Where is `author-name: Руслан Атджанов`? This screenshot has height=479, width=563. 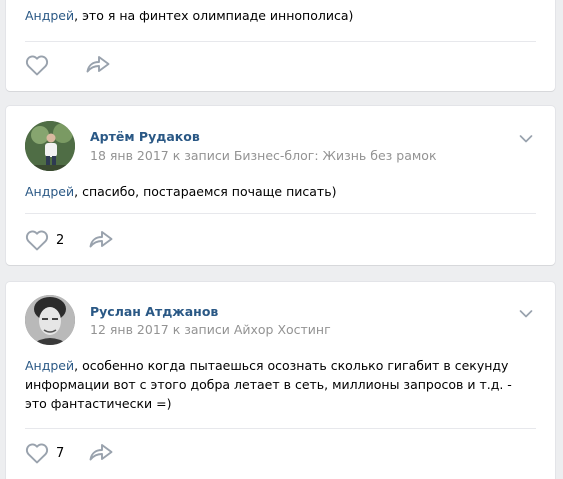 author-name: Руслан Атджанов is located at coordinates (154, 311).